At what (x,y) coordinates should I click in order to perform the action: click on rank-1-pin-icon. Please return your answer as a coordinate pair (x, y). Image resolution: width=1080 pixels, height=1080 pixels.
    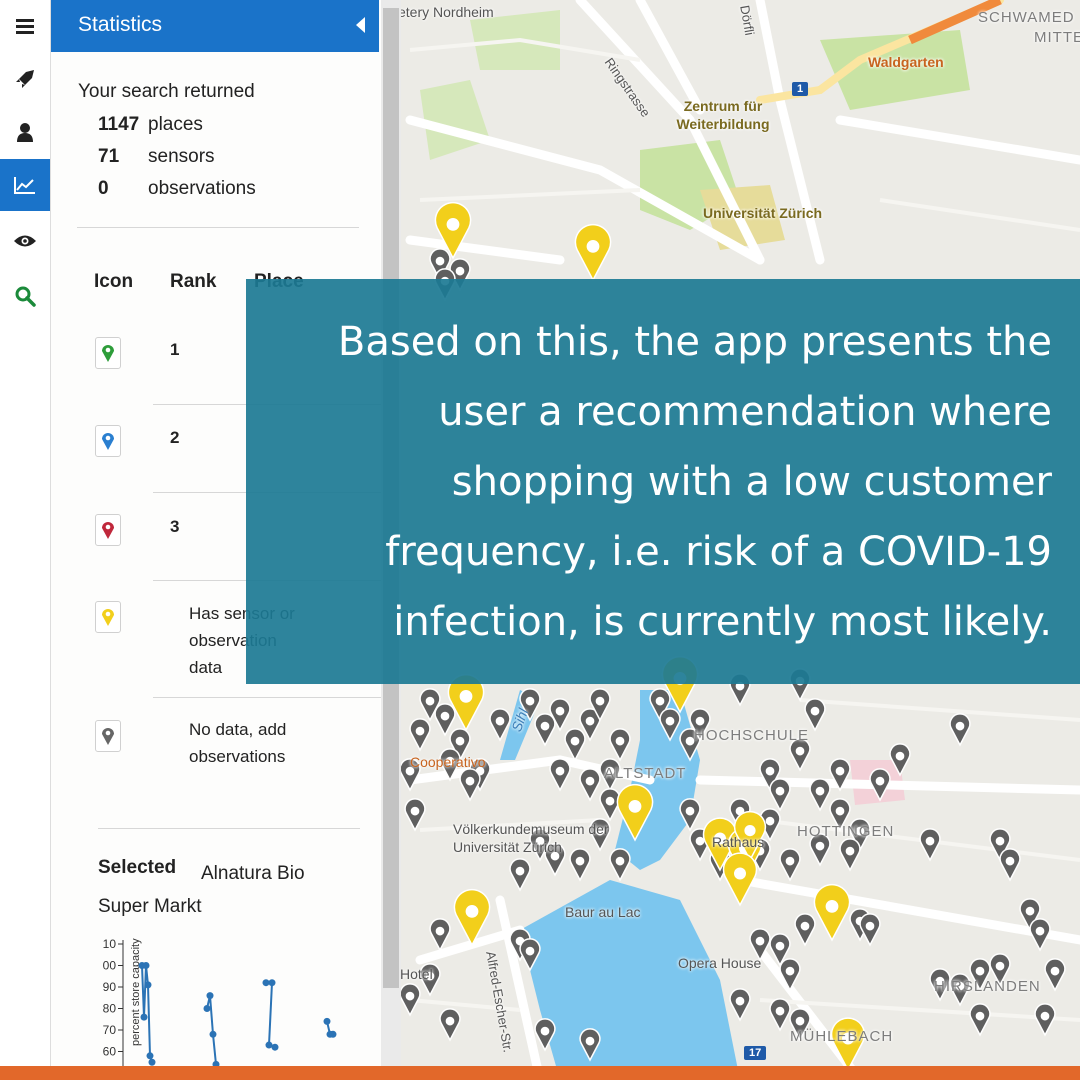
    Looking at the image, I should click on (108, 353).